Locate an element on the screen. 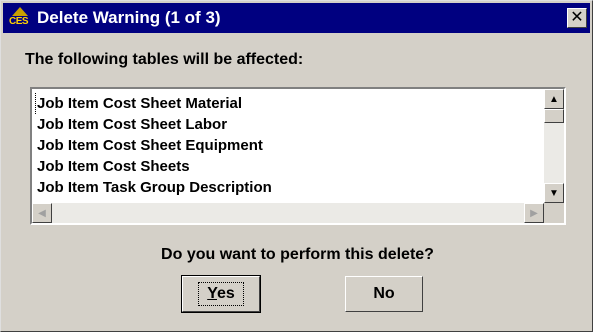 Image resolution: width=593 pixels, height=332 pixels. app-icon-roof is located at coordinates (20, 11).